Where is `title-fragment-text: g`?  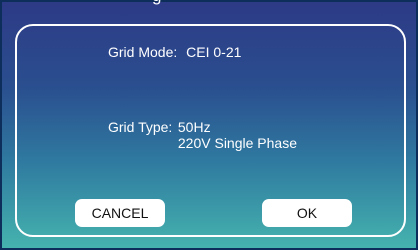
title-fragment-text: g is located at coordinates (162, 2).